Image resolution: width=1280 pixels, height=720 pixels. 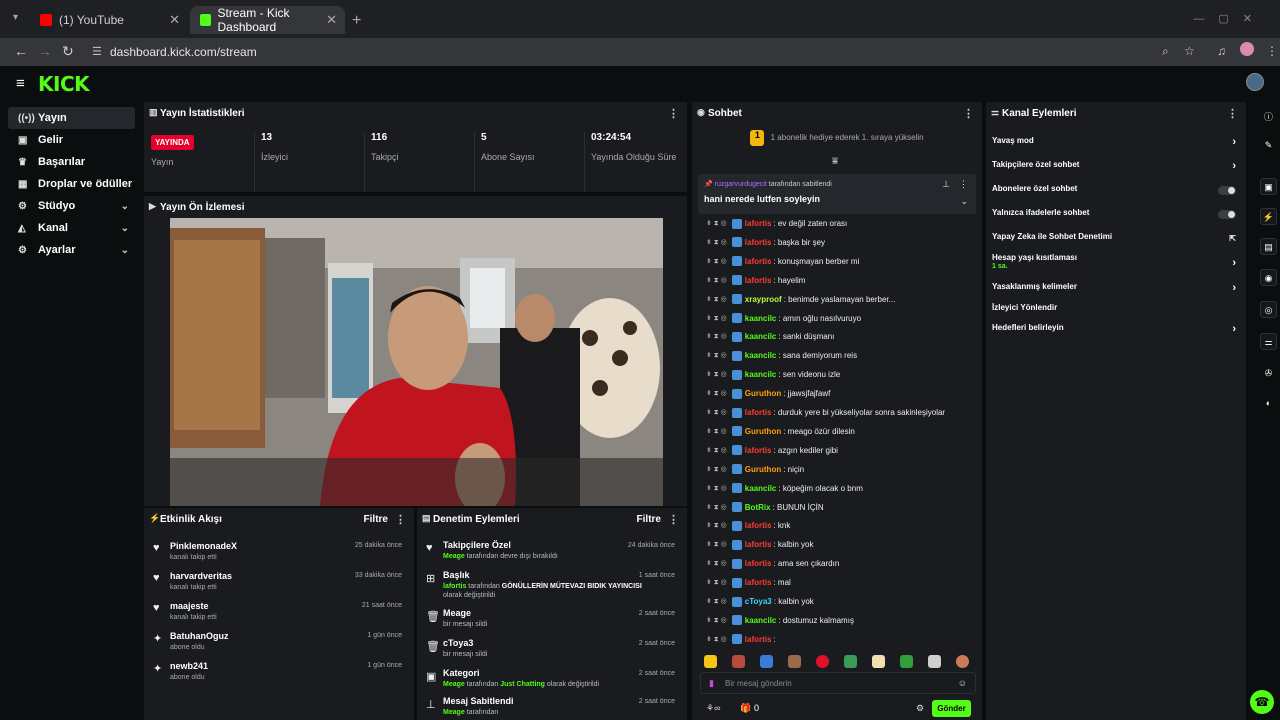 What do you see at coordinates (1268, 373) in the screenshot?
I see `wrench-icon: ✇` at bounding box center [1268, 373].